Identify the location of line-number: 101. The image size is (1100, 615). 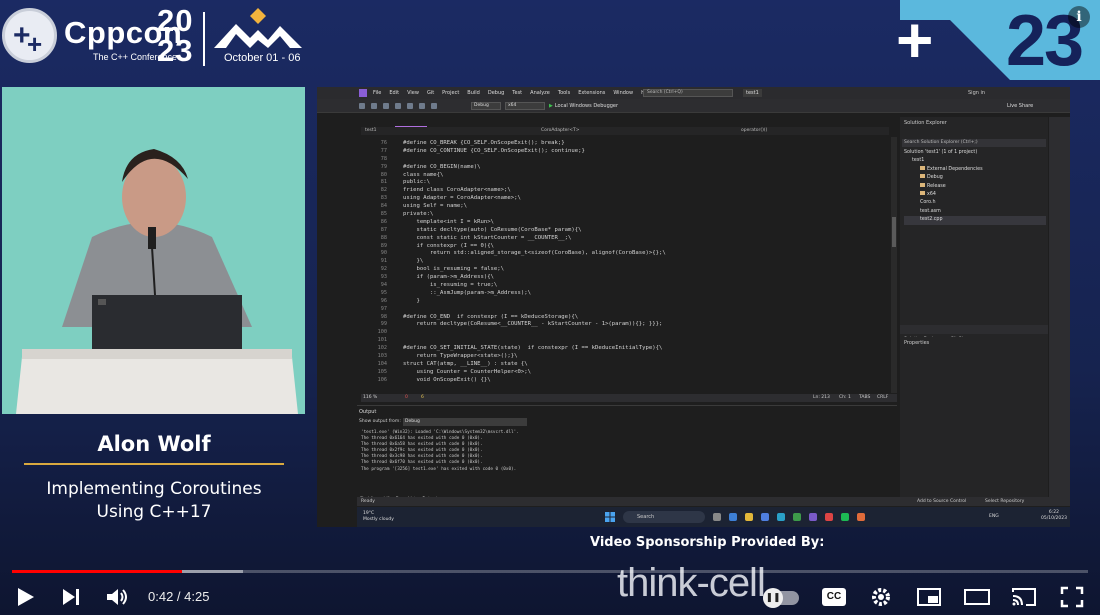
(382, 340).